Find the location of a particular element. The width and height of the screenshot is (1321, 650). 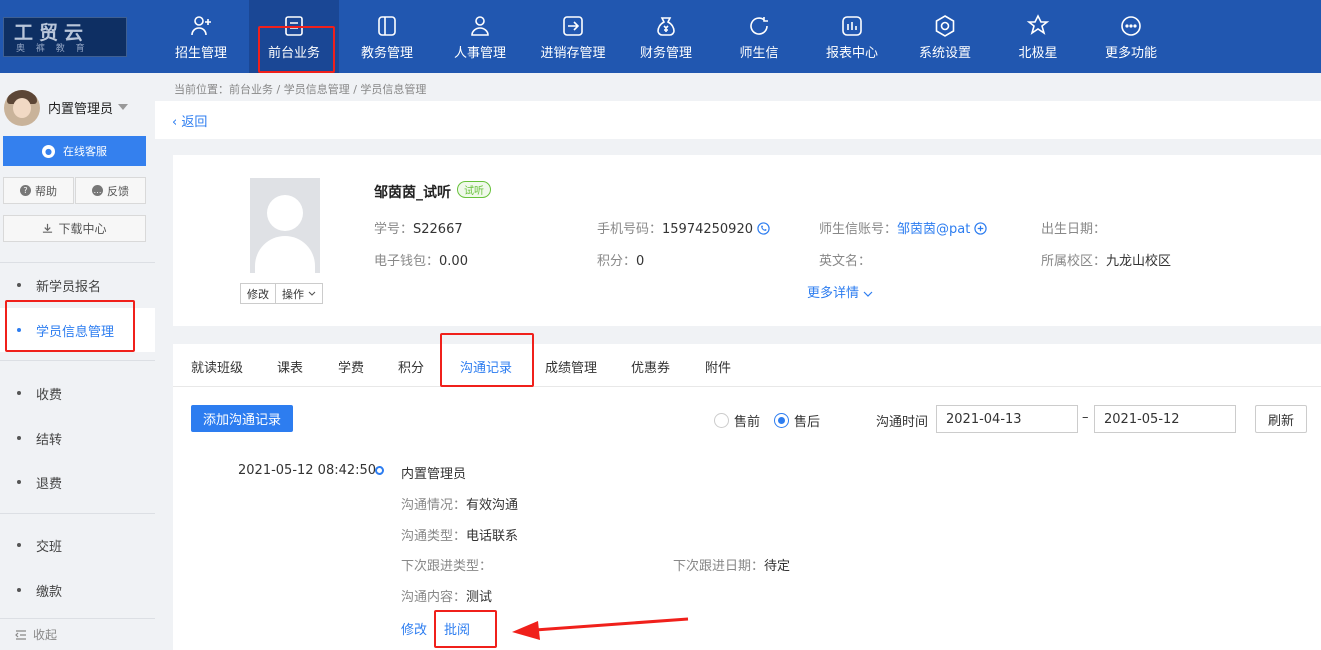

nav-item-academic: 教务管理 is located at coordinates (387, 36).